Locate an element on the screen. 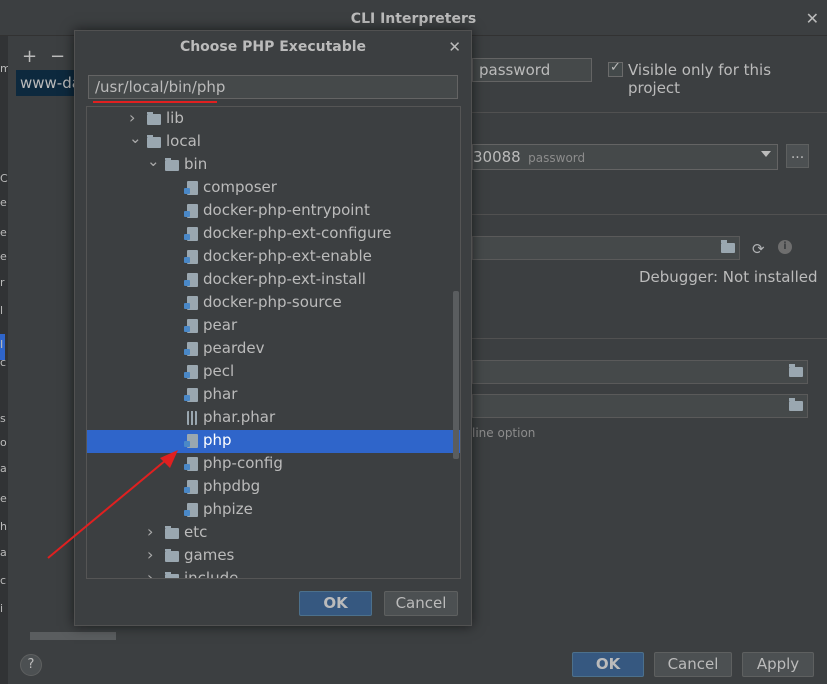  tree-file-phpdbg: phpdbg is located at coordinates (273, 487).